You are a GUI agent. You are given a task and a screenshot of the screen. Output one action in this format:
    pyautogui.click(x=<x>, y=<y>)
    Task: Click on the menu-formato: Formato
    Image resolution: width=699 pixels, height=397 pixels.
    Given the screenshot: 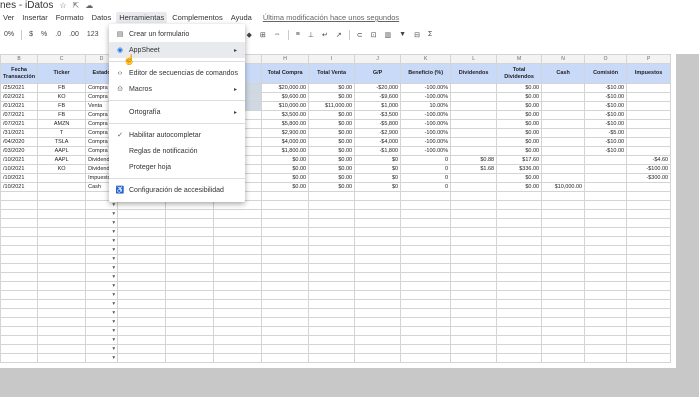 What is the action you would take?
    pyautogui.click(x=70, y=17)
    